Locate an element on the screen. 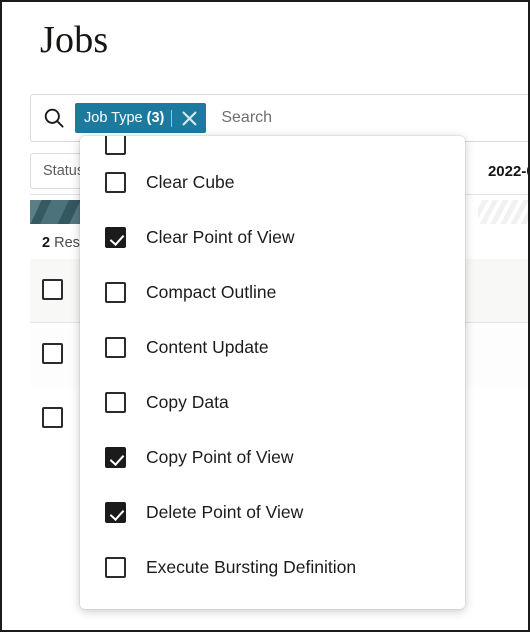 The image size is (530, 632). job-type-option-label: Delete Point of View is located at coordinates (225, 512).